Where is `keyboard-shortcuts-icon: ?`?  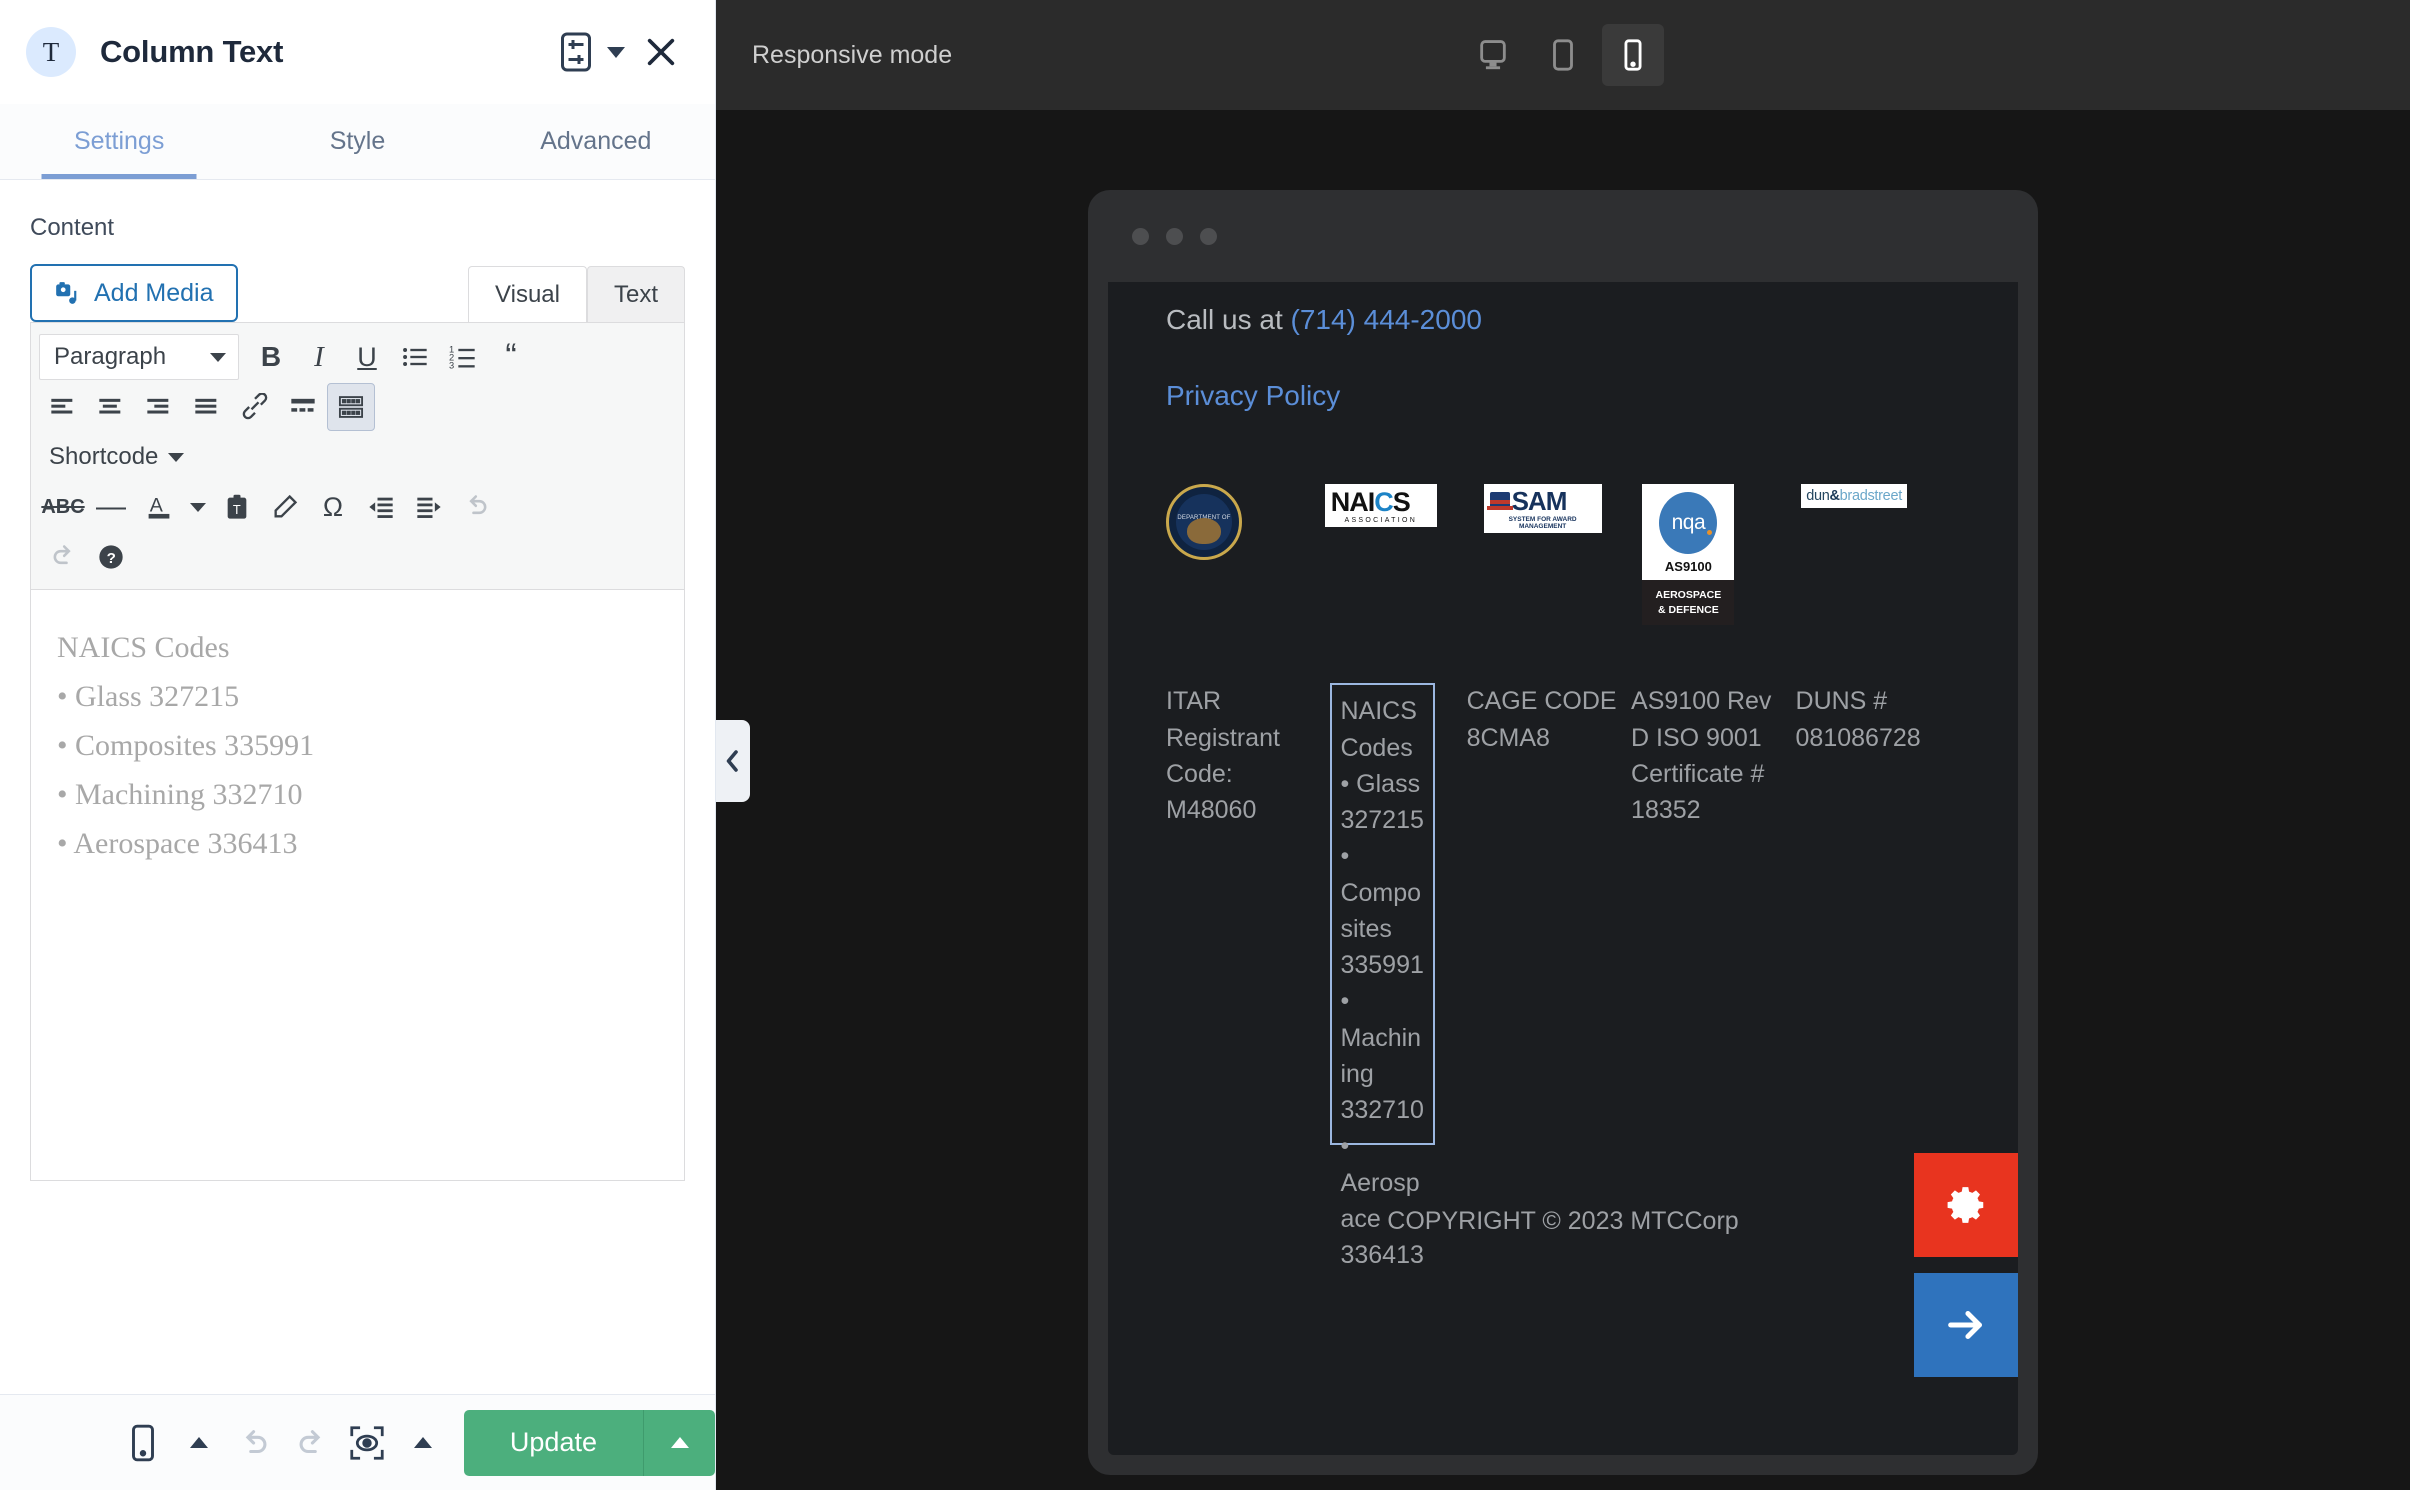 keyboard-shortcuts-icon: ? is located at coordinates (111, 557).